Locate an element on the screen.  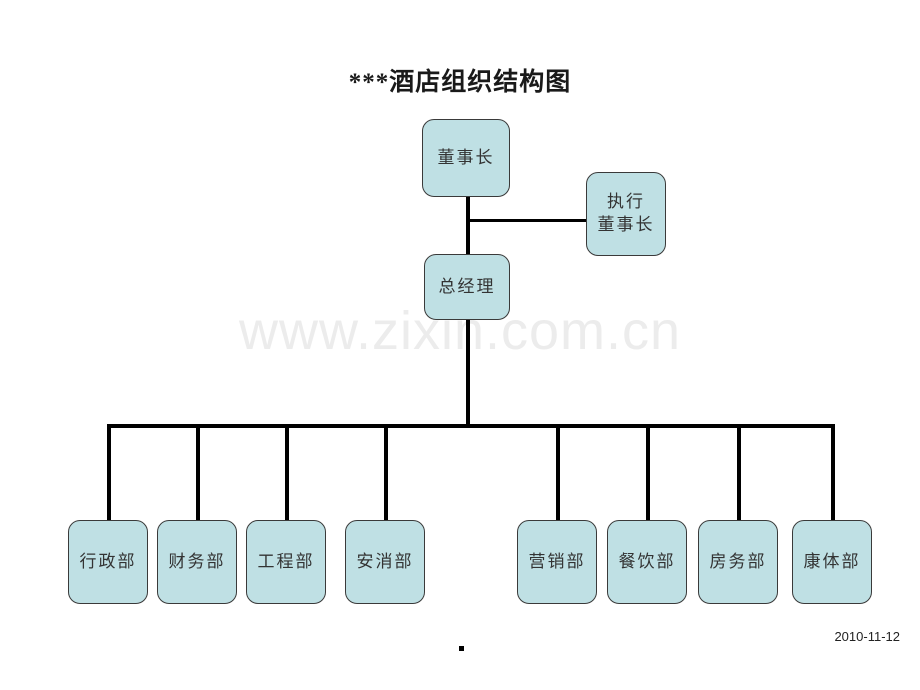
node-department-5-label: 营销部 is located at coordinates (557, 561).